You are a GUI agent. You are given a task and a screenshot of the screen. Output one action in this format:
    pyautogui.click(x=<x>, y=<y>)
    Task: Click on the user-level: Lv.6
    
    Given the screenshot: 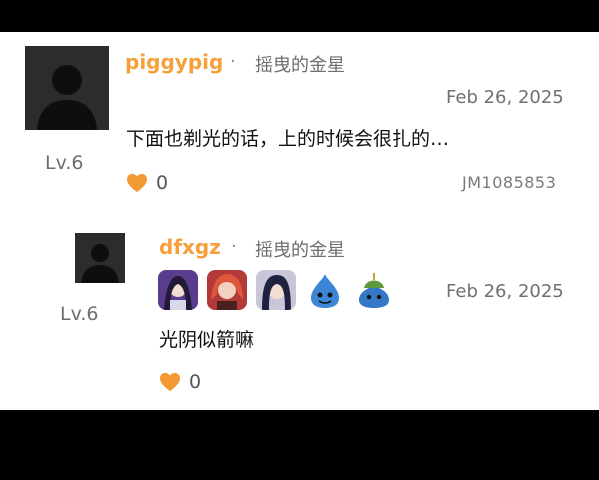 What is the action you would take?
    pyautogui.click(x=64, y=163)
    